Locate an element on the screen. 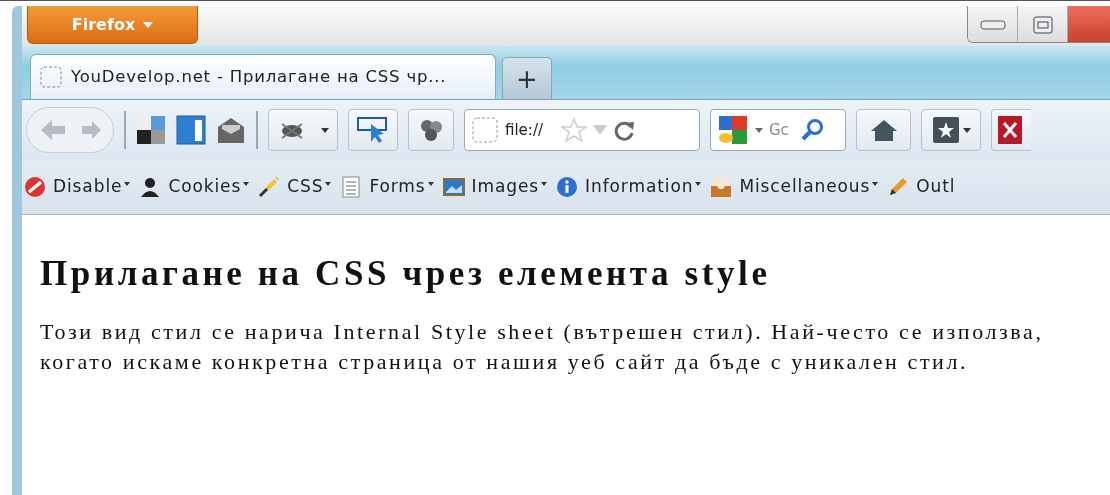  page-paragraph: Този вид стил се нарича Internal Style sheet (вътрешен стил). Най-често се използва, когато искаме конкретна страница от нашия уеб сайт да бъде с уникален стил. is located at coordinates (542, 347).